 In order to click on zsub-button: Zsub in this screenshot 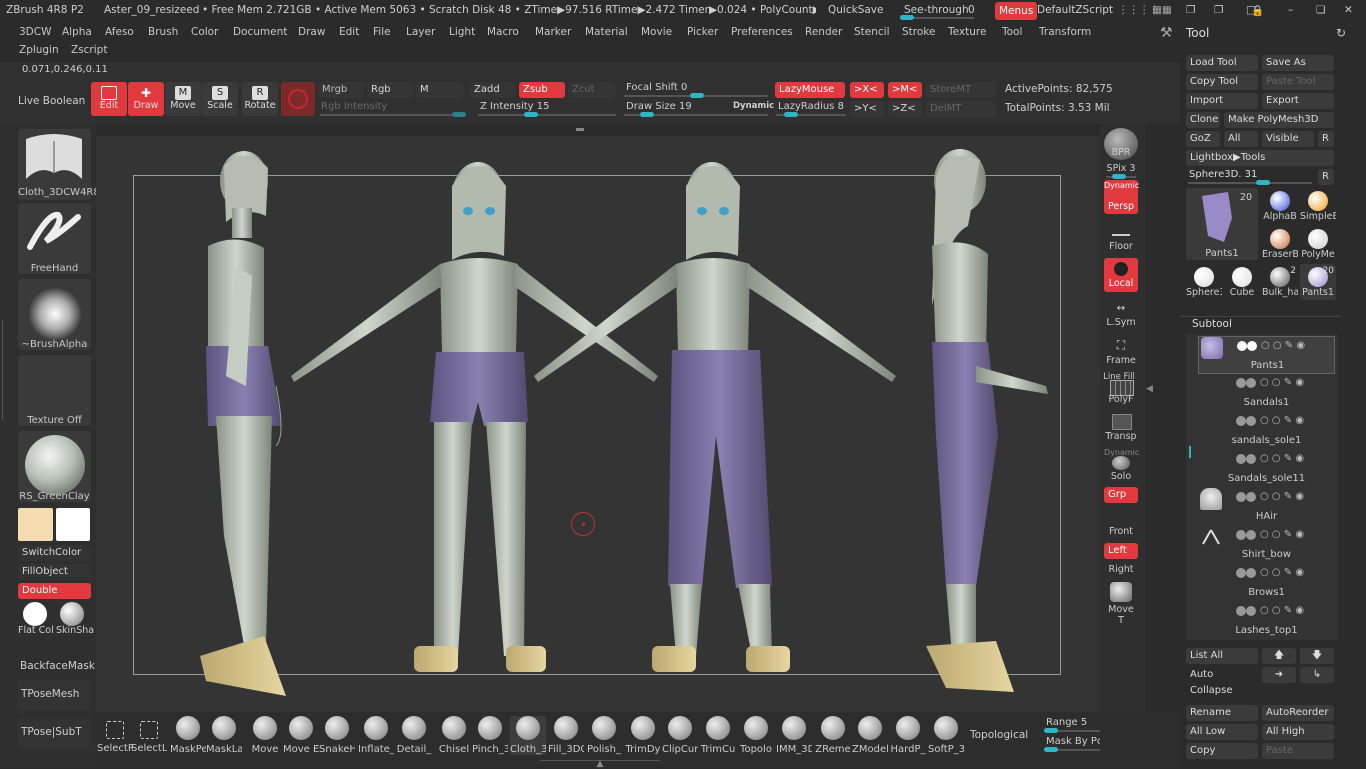, I will do `click(542, 90)`.